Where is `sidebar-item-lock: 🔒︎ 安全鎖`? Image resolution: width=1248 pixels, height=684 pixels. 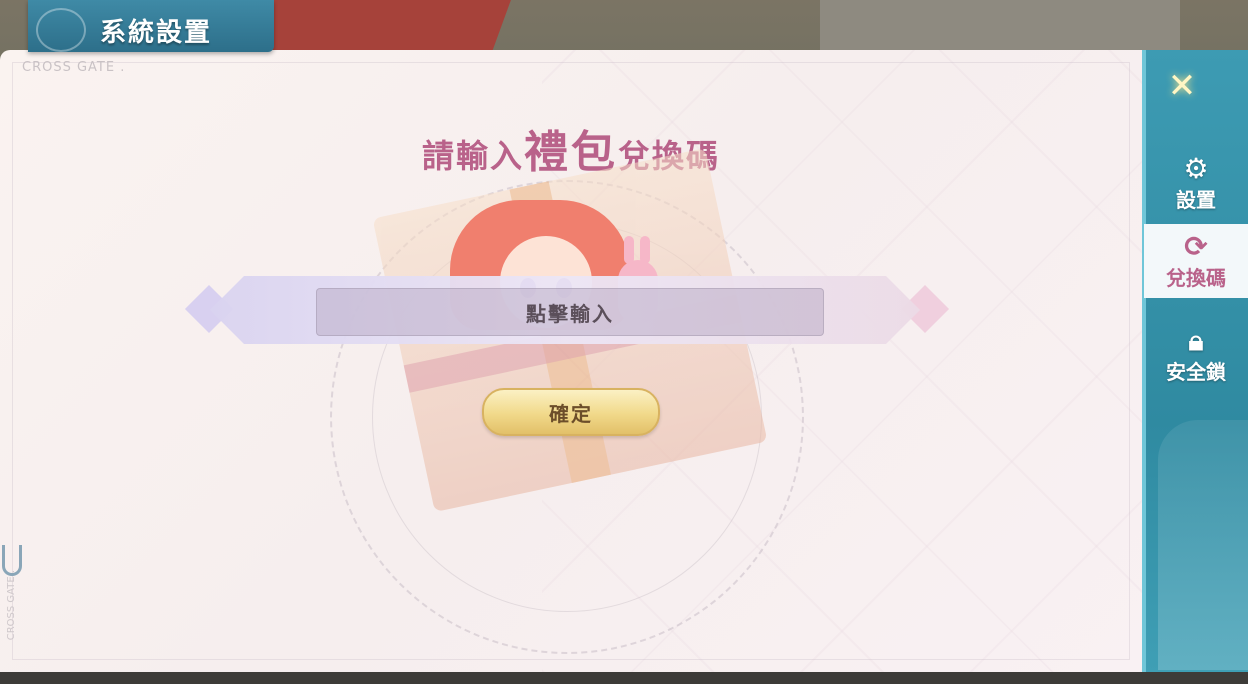
sidebar-item-lock: 🔒︎ 安全鎖 is located at coordinates (1196, 355).